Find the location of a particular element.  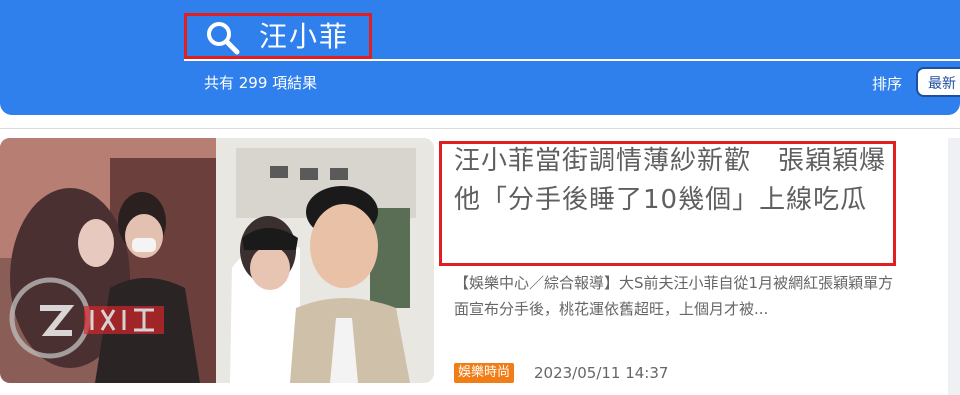

sort-label: 排序 is located at coordinates (887, 84).